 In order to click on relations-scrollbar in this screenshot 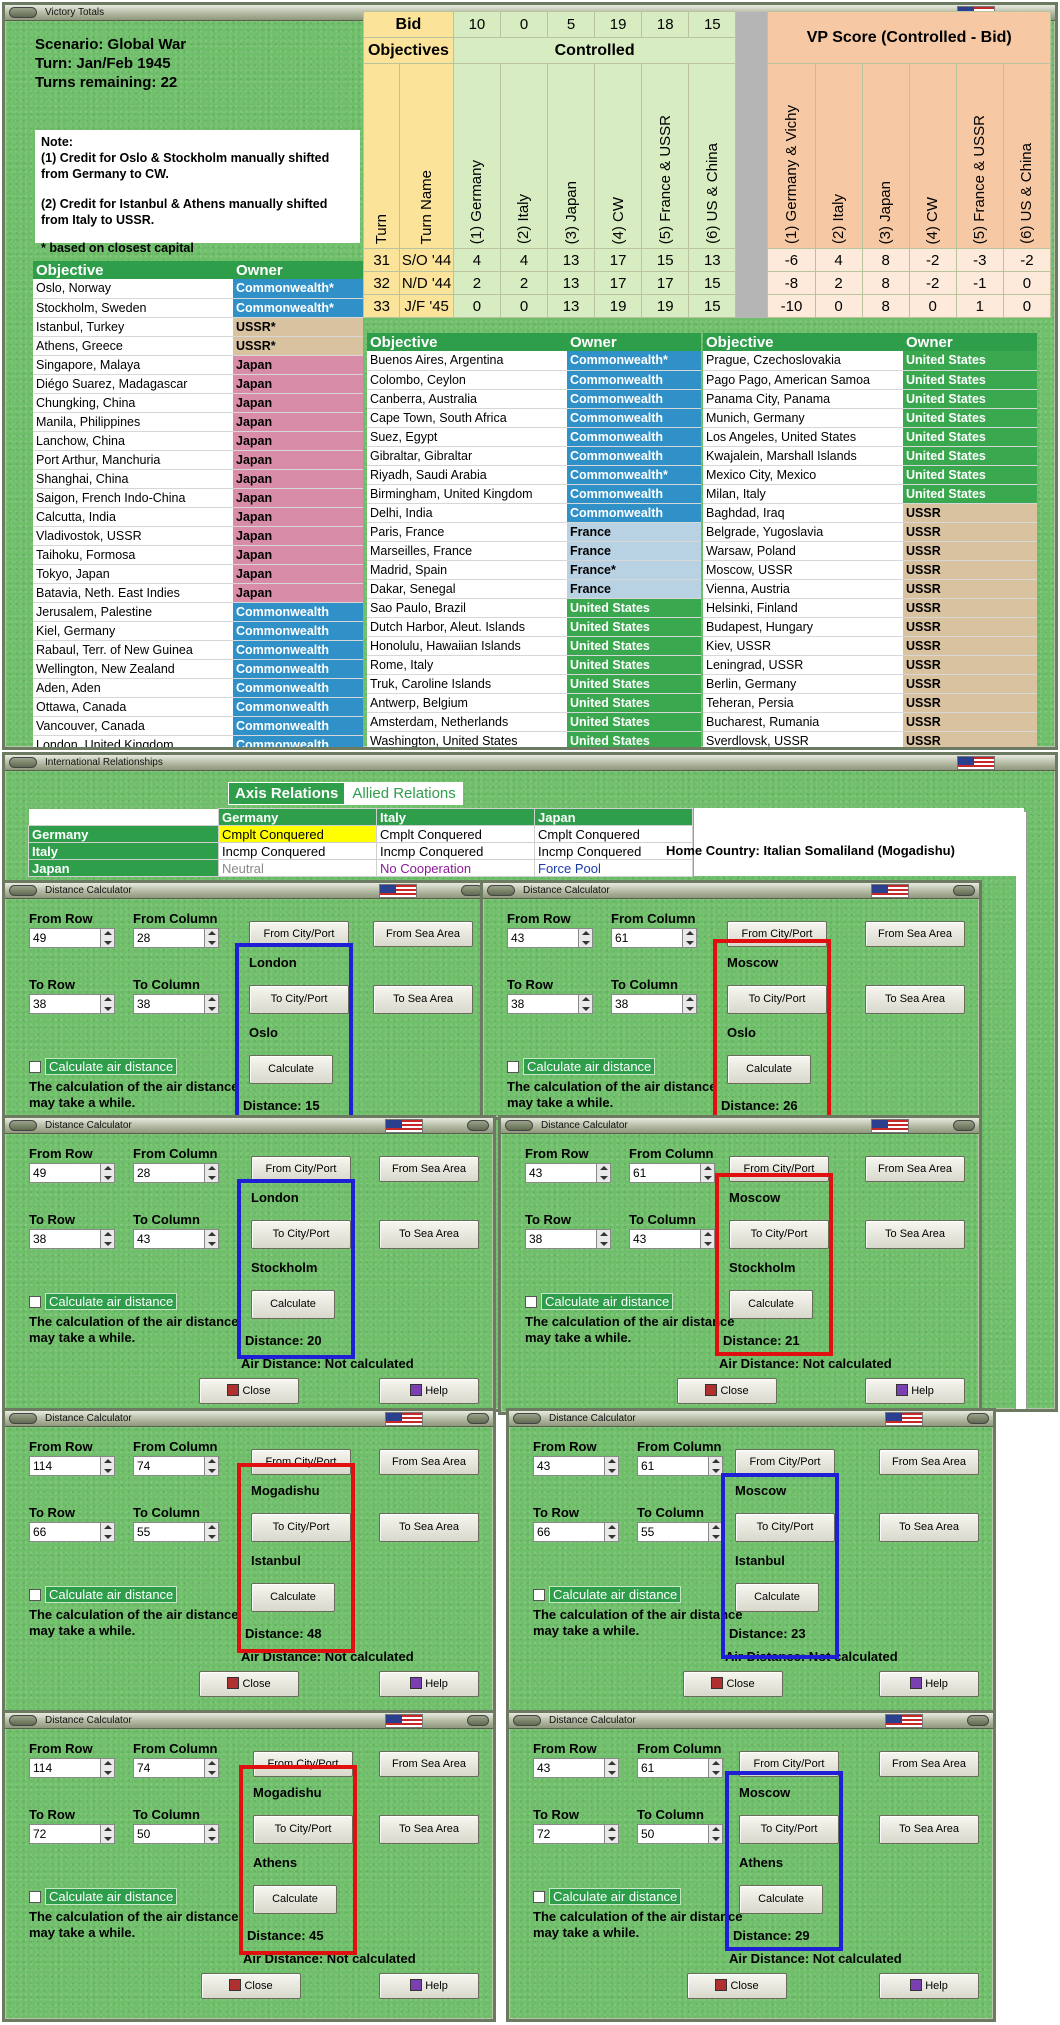, I will do `click(1021, 1110)`.